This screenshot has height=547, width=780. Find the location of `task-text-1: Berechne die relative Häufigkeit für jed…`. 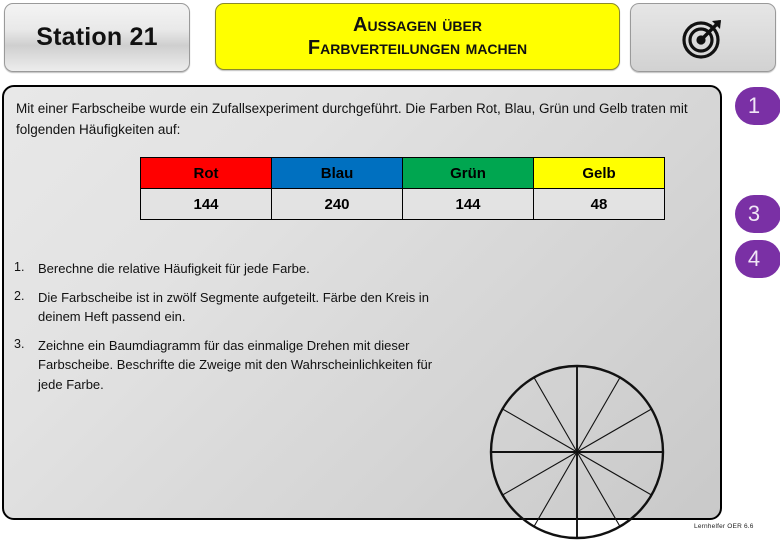

task-text-1: Berechne die relative Häufigkeit für jed… is located at coordinates (174, 268).